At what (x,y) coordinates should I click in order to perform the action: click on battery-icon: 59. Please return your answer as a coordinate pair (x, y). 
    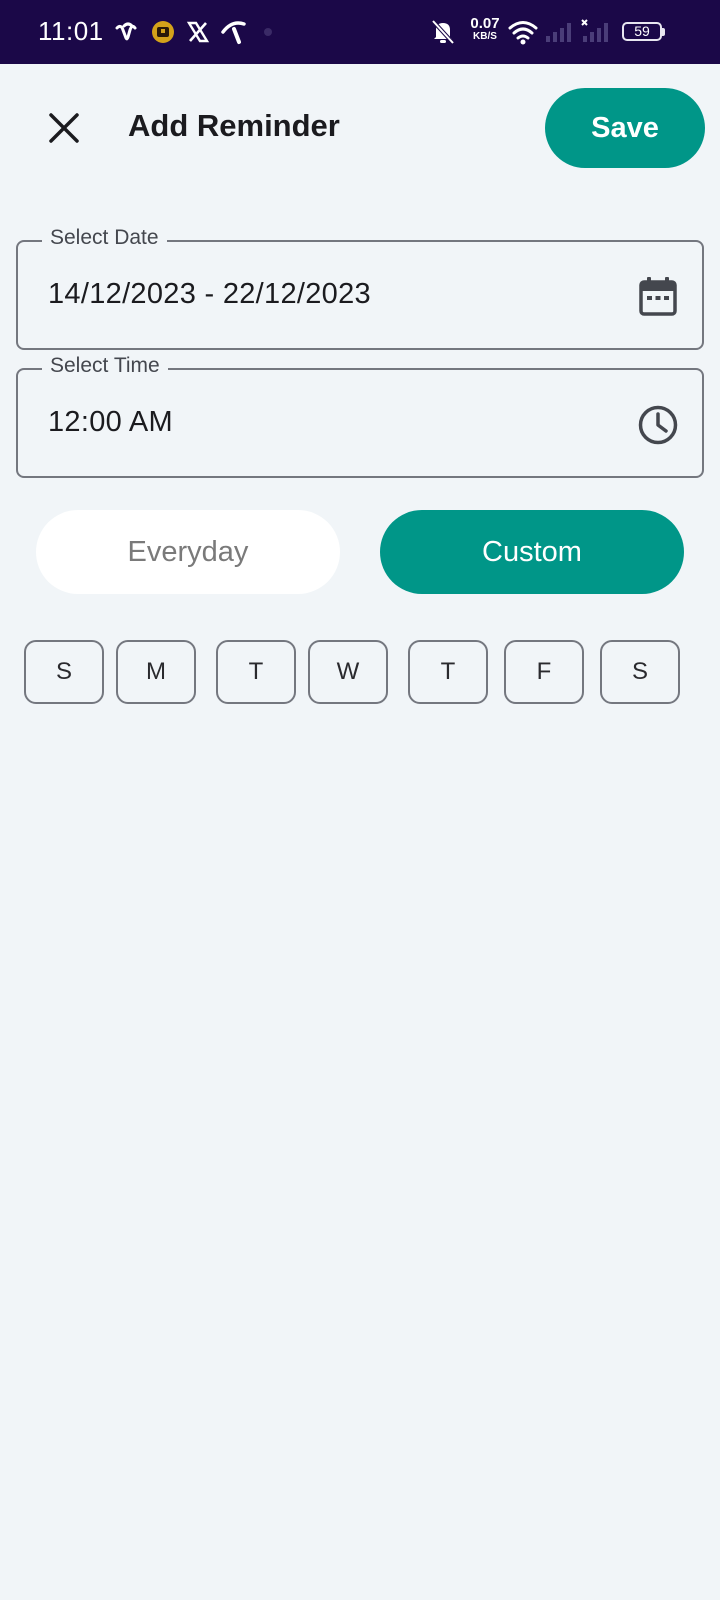
    Looking at the image, I should click on (642, 31).